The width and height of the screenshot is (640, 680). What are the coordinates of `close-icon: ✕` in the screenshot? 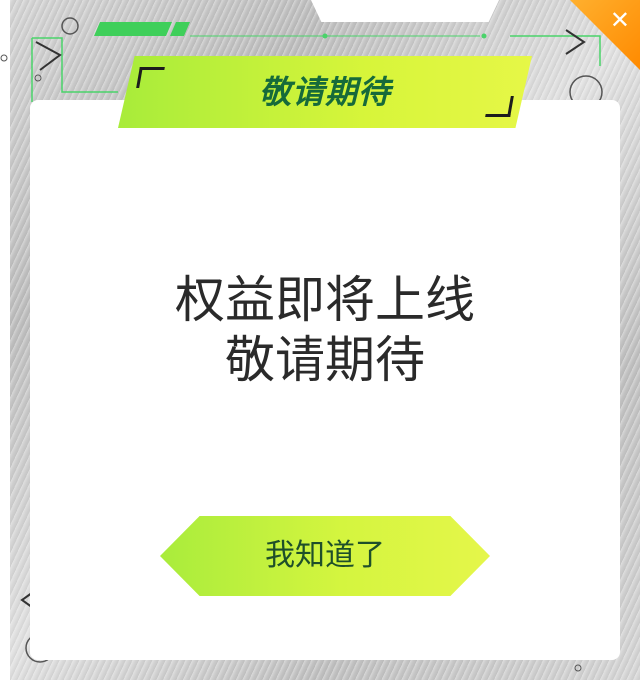 It's located at (620, 20).